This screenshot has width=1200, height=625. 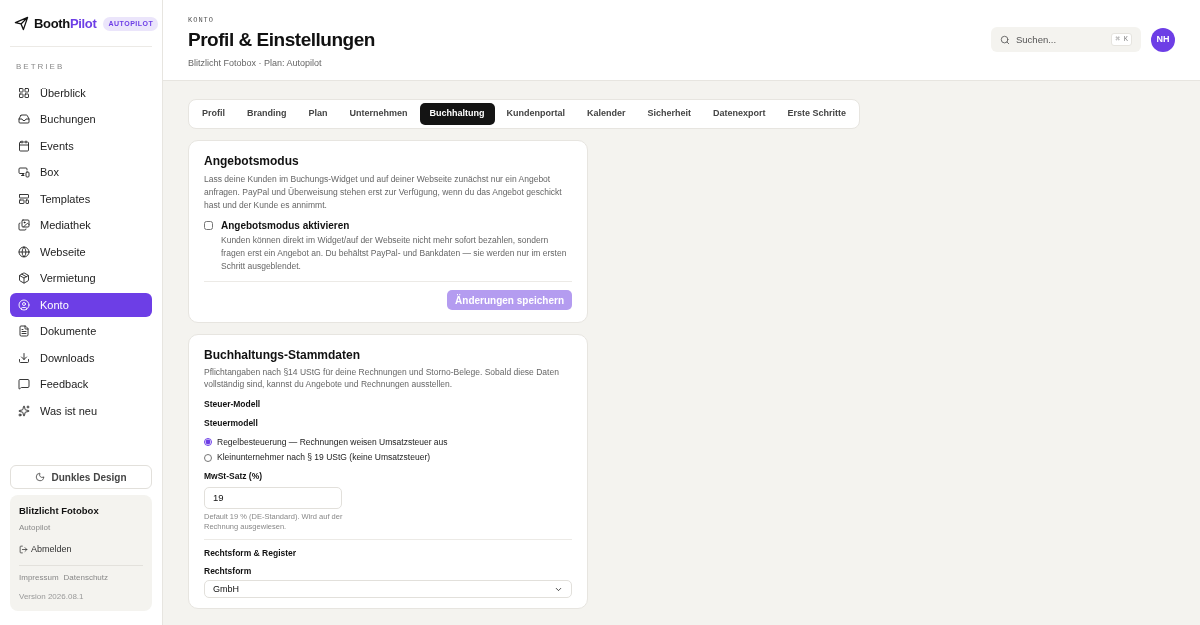 I want to click on card-description: Pflichtangaben nach §14 UStG für deine Rechnungen und Storno-Belege. Sobald diese Daten vollständig sind, kannst du Angebote und Rechnungen ausstellen., so click(x=382, y=378).